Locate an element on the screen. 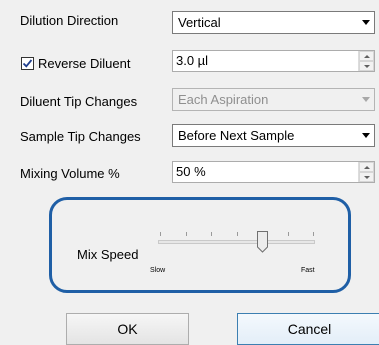 Image resolution: width=379 pixels, height=345 pixels. sample-tip-changes-label: Sample Tip Changes is located at coordinates (80, 136).